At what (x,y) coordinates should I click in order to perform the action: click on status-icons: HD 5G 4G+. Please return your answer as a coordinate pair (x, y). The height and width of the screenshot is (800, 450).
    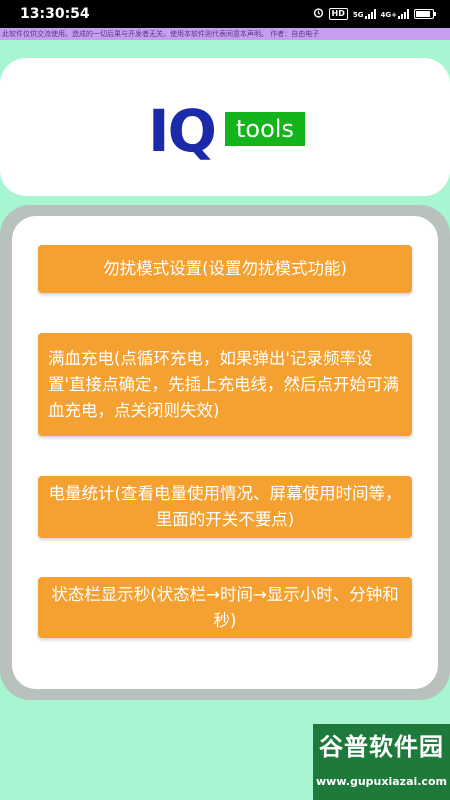
    Looking at the image, I should click on (374, 14).